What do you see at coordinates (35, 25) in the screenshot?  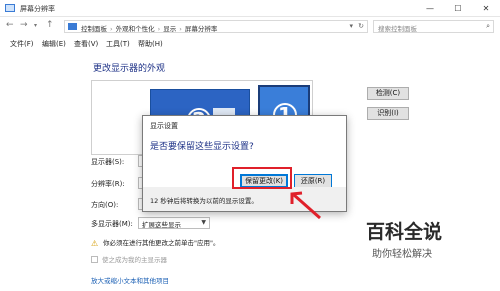 I see `recent-pages-icon: ▾` at bounding box center [35, 25].